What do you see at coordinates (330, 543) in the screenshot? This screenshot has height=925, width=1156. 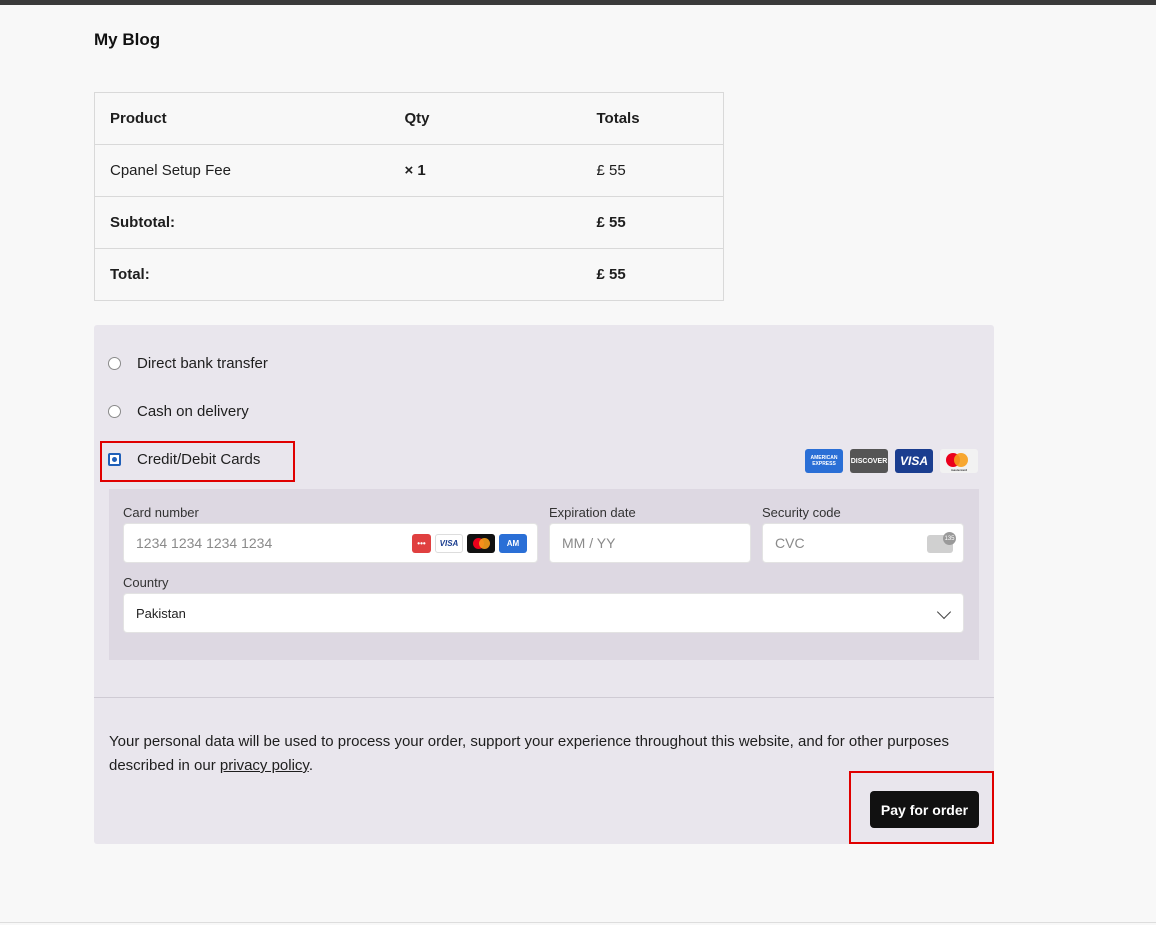 I see `card-number-input: 1234 1234 1234 1234 ••• VISA AM` at bounding box center [330, 543].